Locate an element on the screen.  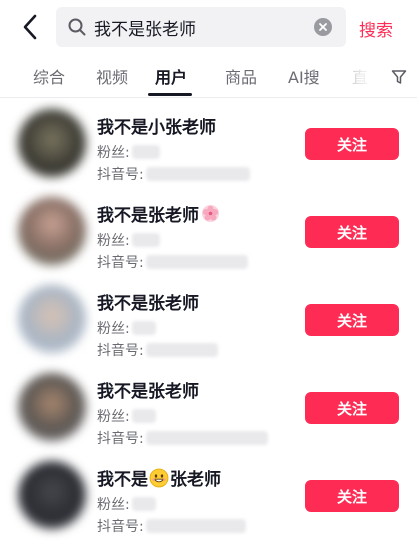
tab-comprehensive: 综合 is located at coordinates (49, 76).